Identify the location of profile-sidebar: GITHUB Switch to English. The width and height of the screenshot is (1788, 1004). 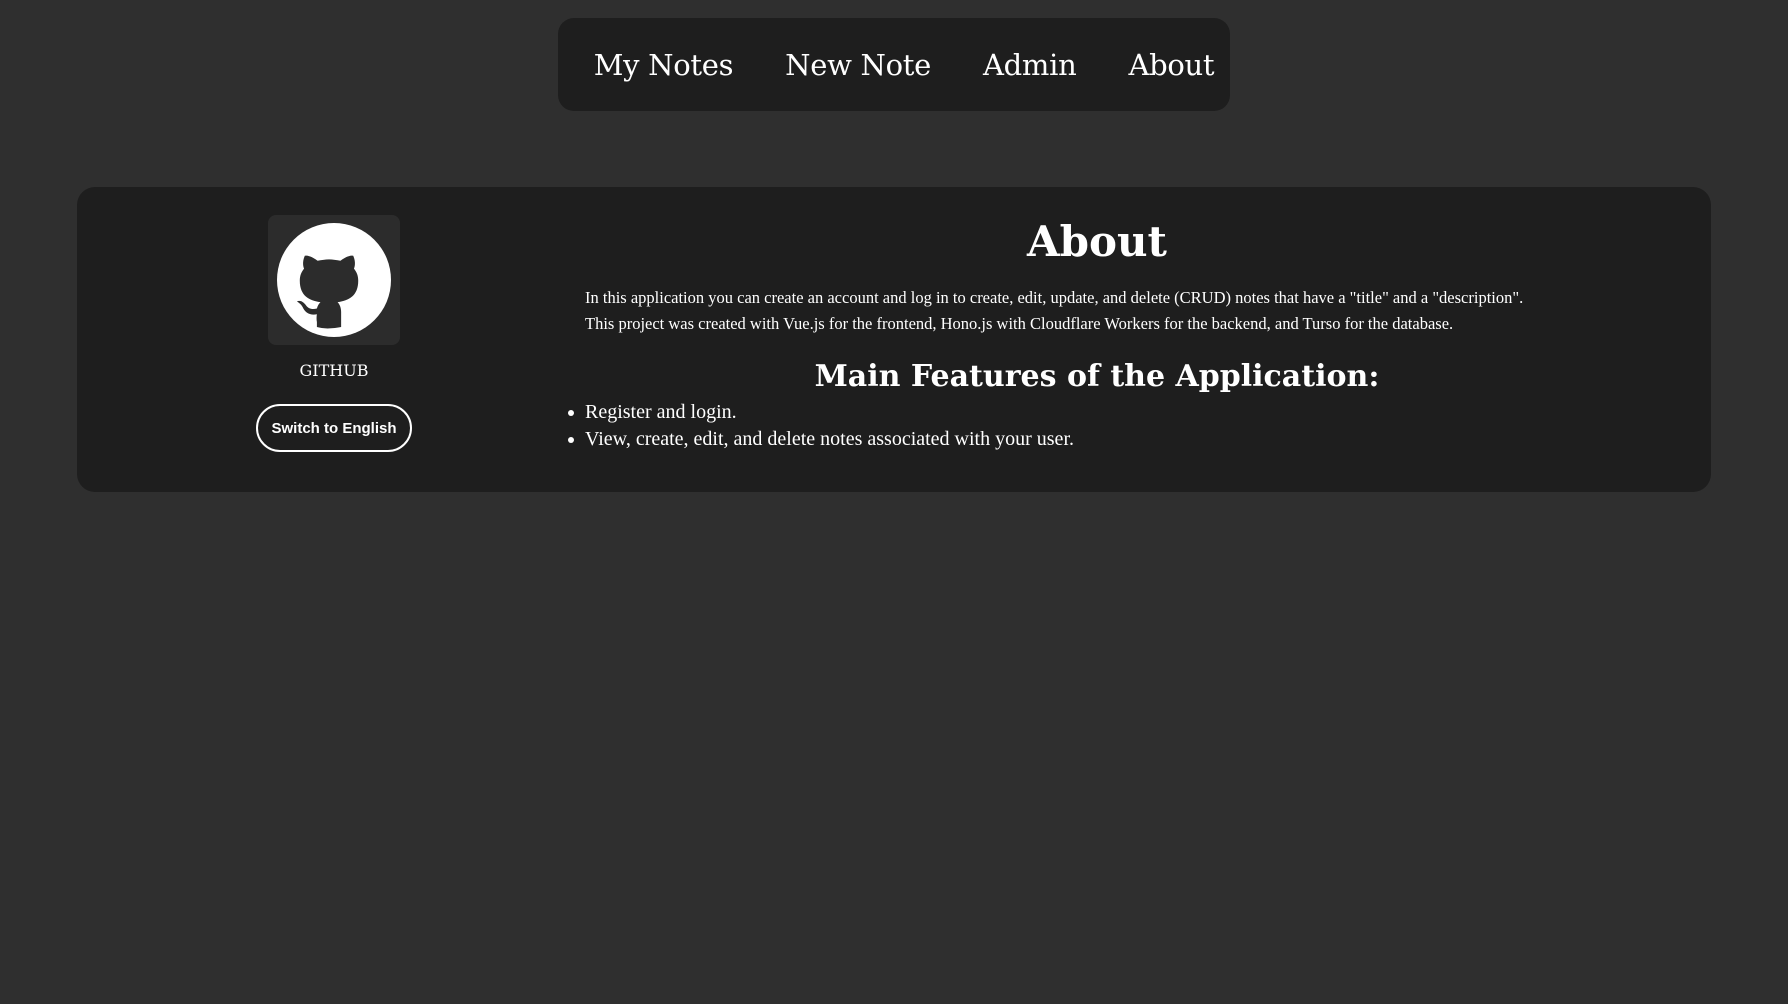
(334, 333).